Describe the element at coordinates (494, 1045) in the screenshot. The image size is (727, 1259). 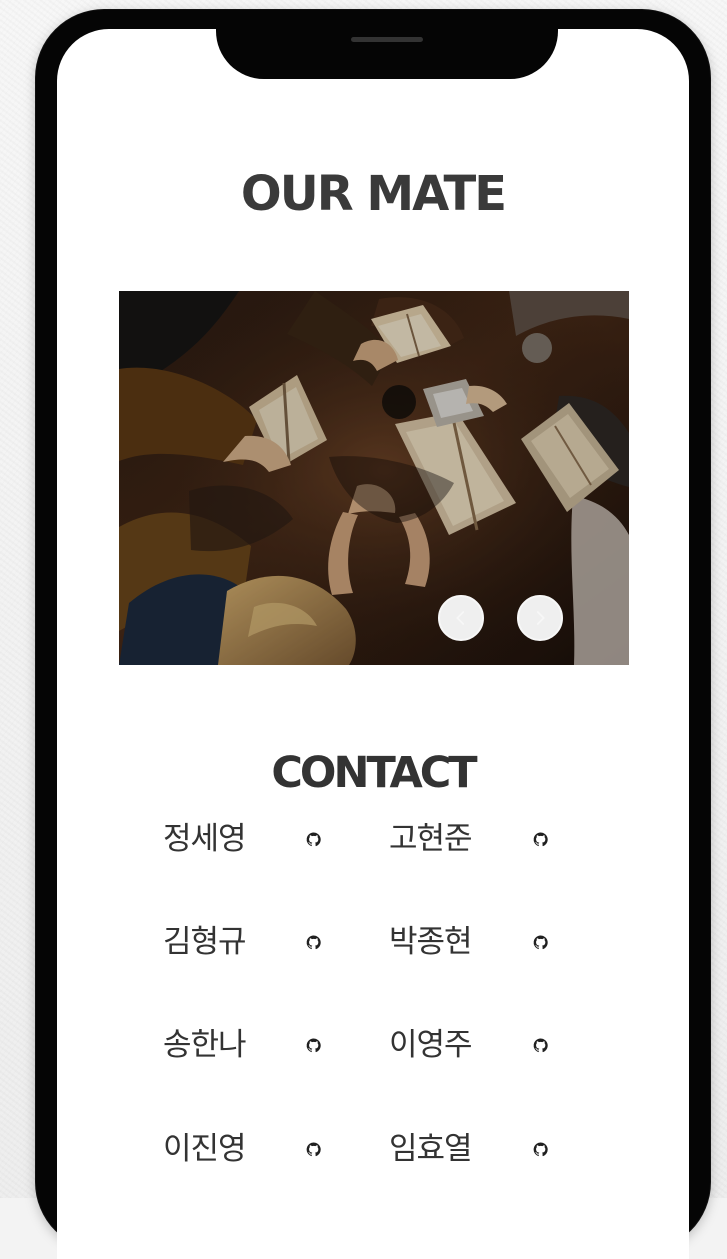
I see `contact-item-6: 이영주` at that location.